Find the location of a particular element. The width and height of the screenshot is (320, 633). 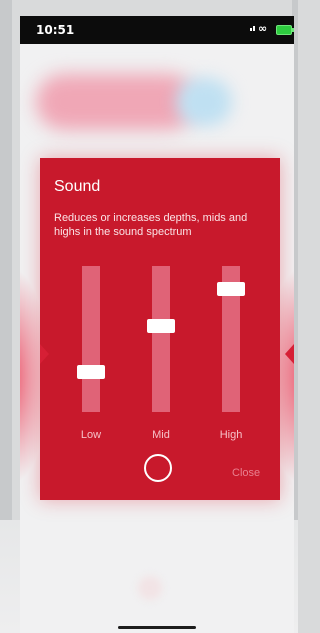

arrow-left-icon is located at coordinates (44, 354).